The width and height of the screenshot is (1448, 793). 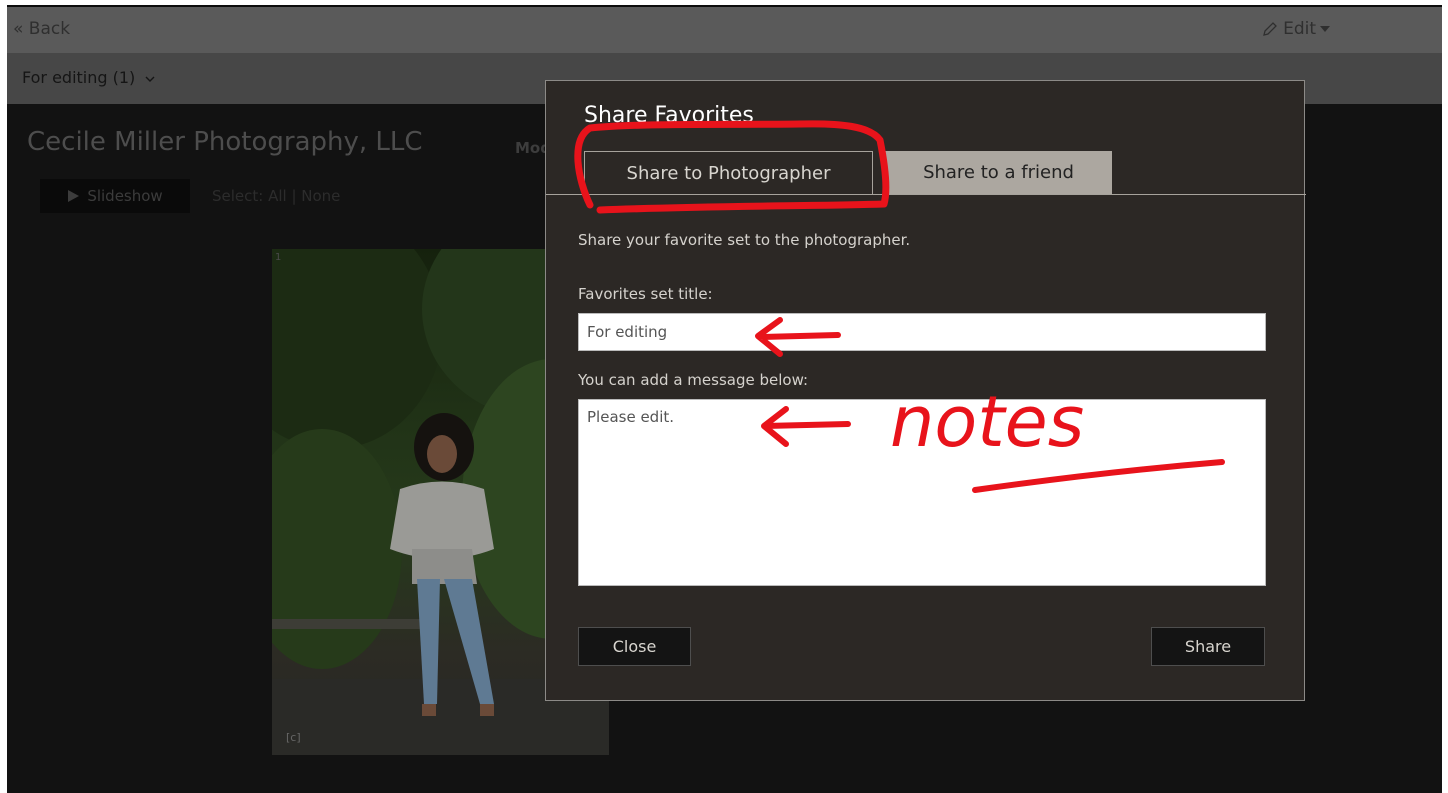 What do you see at coordinates (1325, 29) in the screenshot?
I see `caret-down-icon` at bounding box center [1325, 29].